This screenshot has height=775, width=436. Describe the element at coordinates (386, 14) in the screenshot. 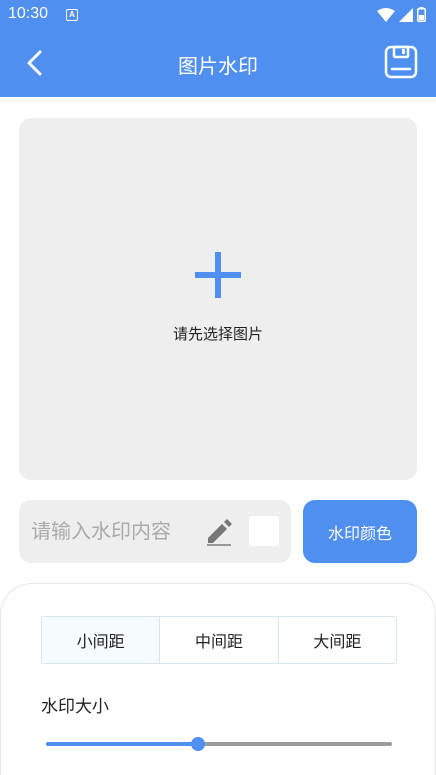

I see `wifi-icon` at that location.